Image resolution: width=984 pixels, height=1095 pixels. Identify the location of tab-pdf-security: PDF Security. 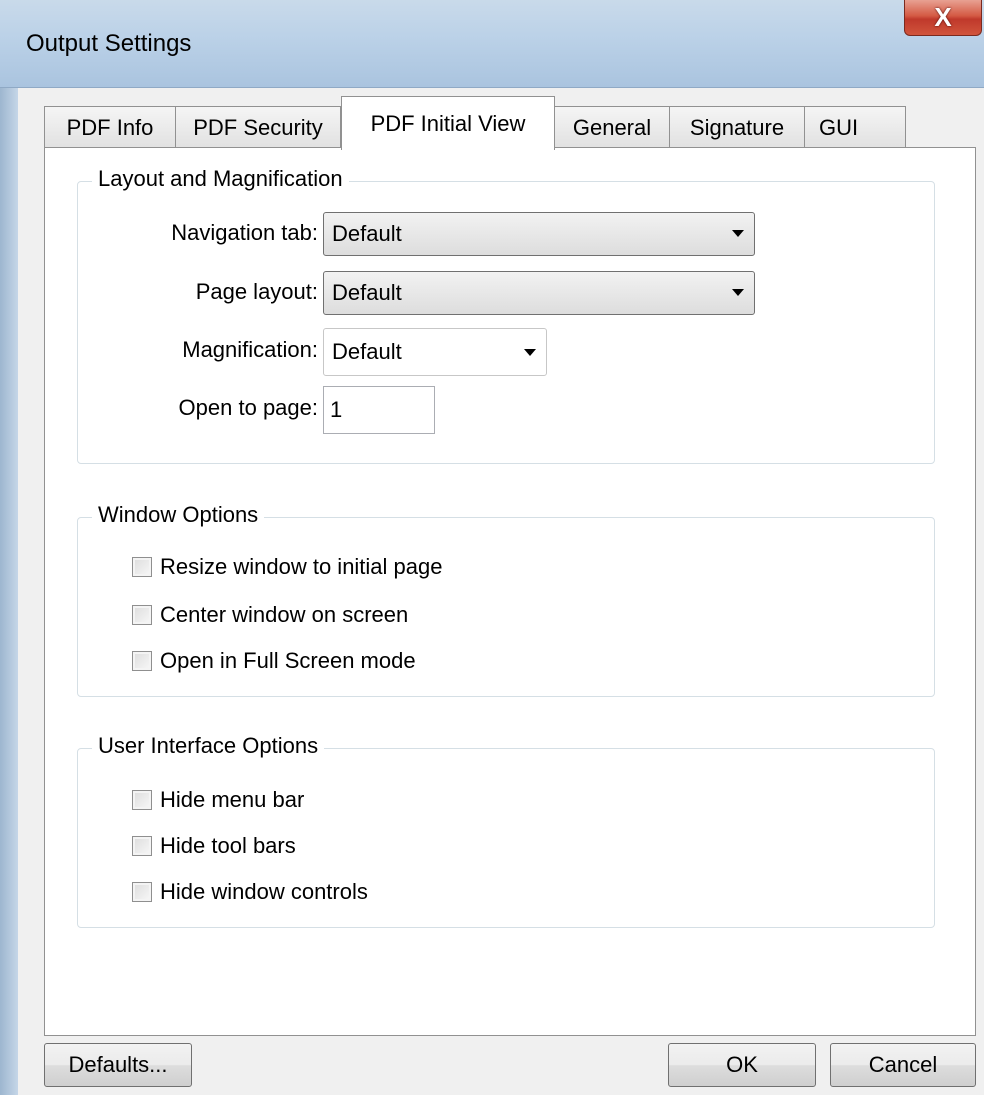
(258, 127).